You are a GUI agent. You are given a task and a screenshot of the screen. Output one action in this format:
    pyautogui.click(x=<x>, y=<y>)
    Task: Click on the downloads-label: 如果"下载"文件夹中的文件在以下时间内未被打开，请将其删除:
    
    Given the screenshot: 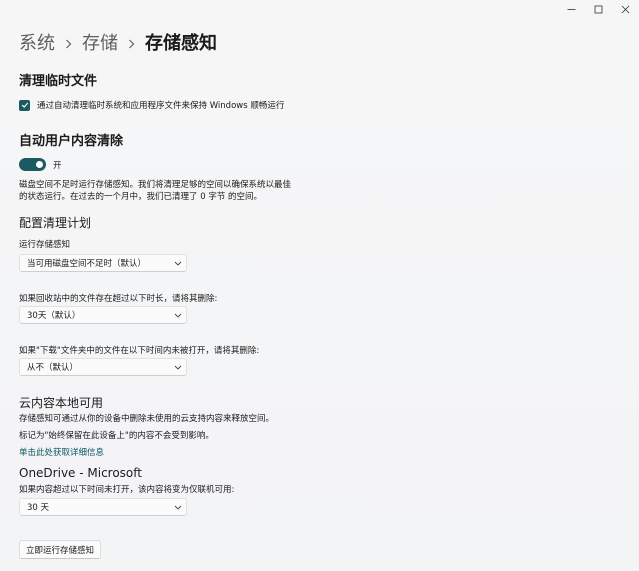 What is the action you would take?
    pyautogui.click(x=139, y=351)
    